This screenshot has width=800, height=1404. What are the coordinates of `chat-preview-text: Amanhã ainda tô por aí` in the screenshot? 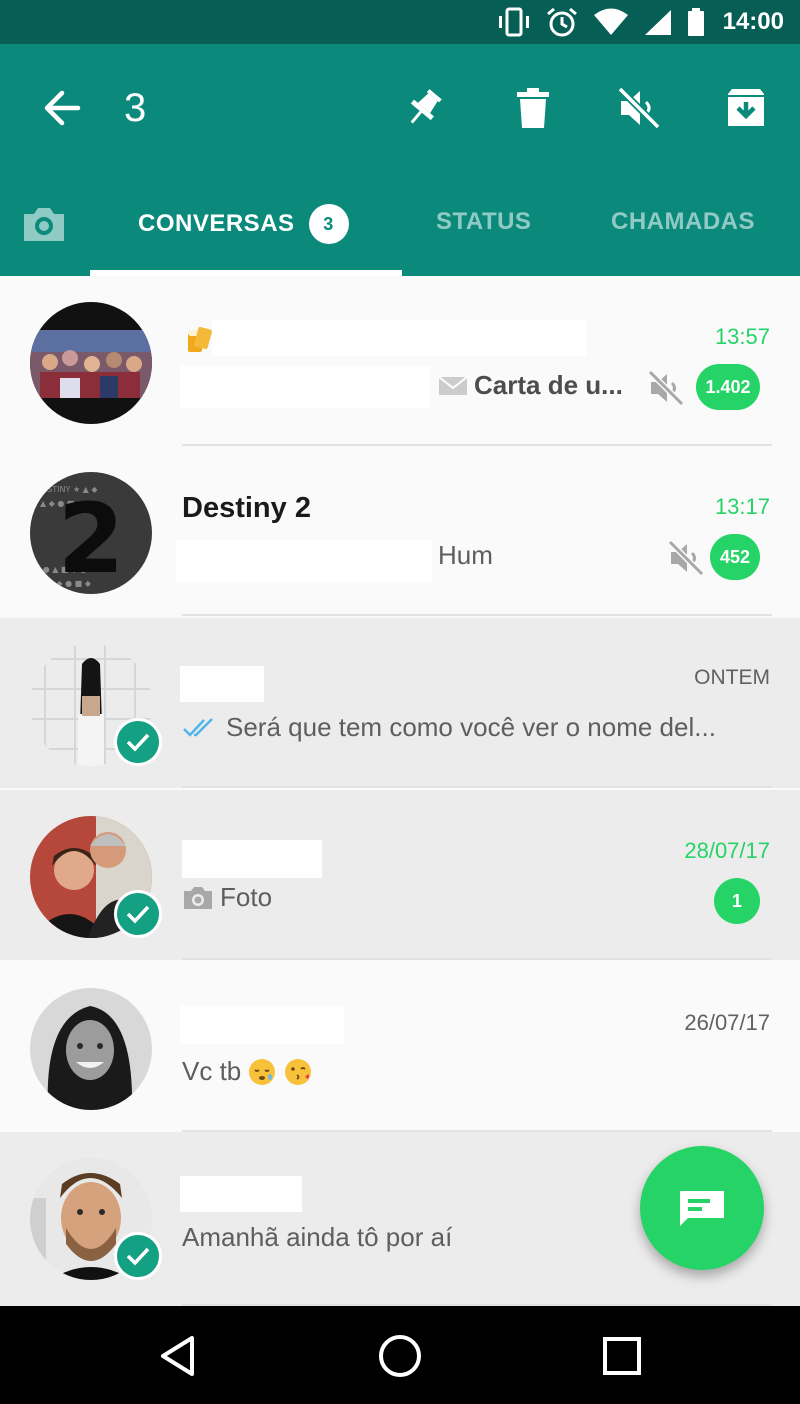 It's located at (317, 1237).